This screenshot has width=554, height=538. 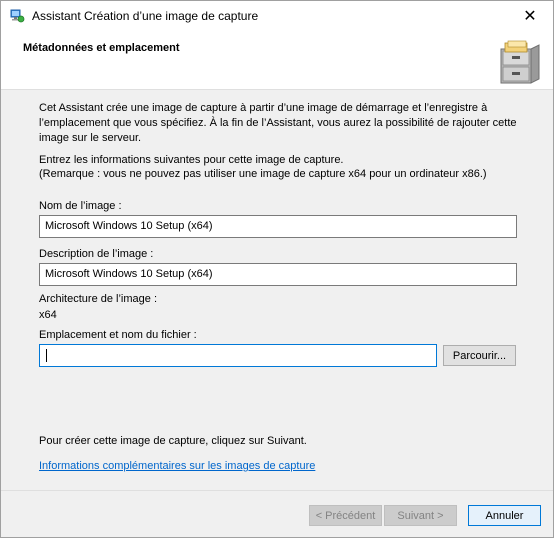 I want to click on close-icon: ✕, so click(x=530, y=16).